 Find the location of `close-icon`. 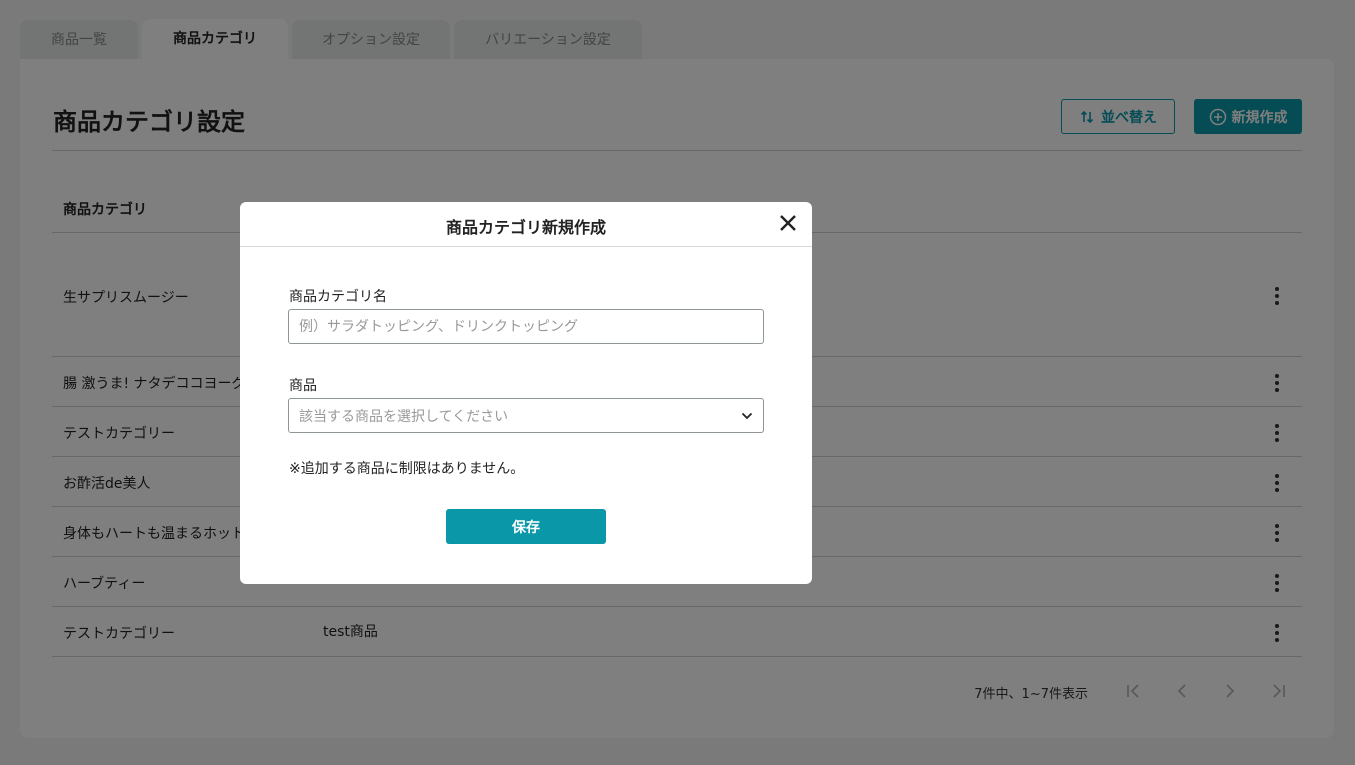

close-icon is located at coordinates (788, 223).